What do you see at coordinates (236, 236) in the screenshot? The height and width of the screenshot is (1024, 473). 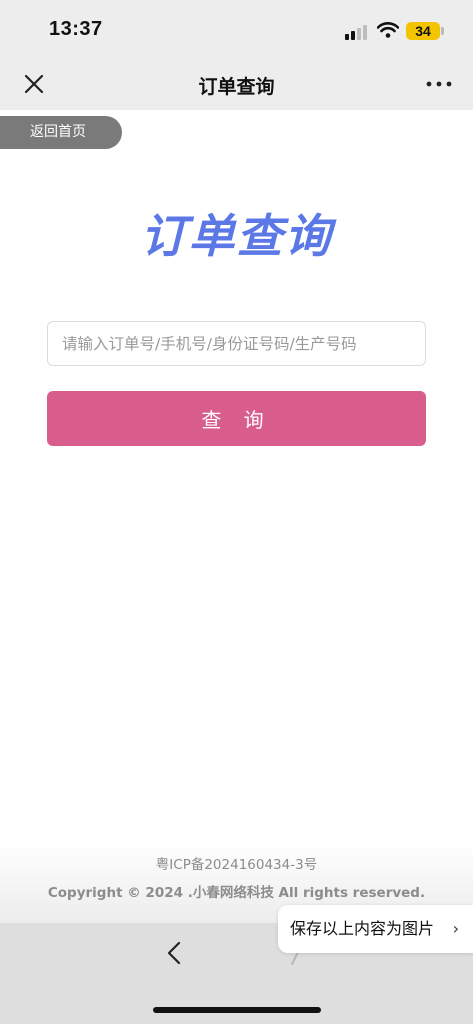 I see `brand-title: 订单查询` at bounding box center [236, 236].